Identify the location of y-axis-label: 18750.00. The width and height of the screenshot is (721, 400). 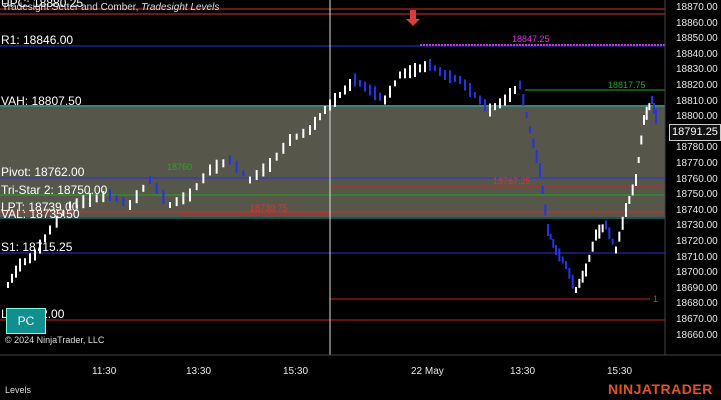
(697, 195).